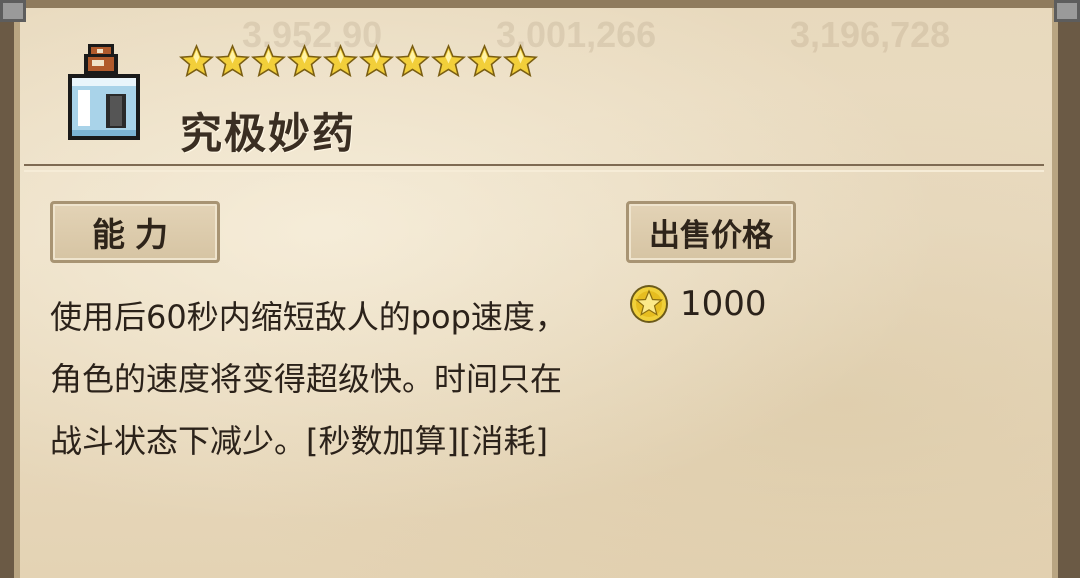  Describe the element at coordinates (870, 34) in the screenshot. I see `background-ghost-number: 3,196,728` at that location.